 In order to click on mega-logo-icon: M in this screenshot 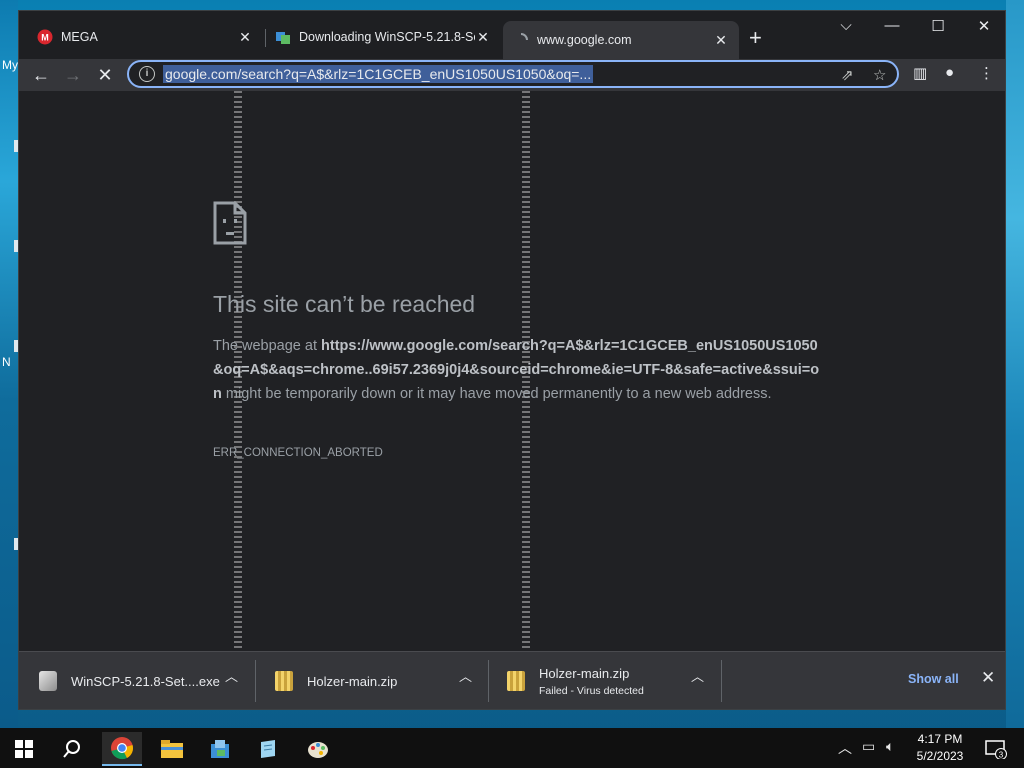, I will do `click(45, 37)`.